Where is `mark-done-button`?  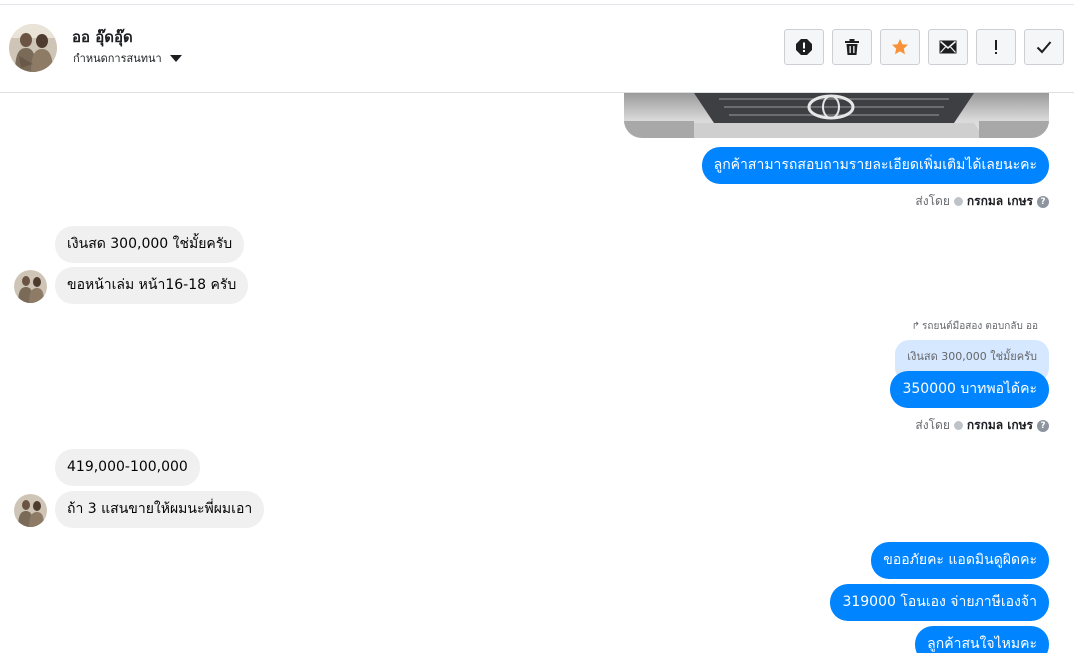
mark-done-button is located at coordinates (1044, 47).